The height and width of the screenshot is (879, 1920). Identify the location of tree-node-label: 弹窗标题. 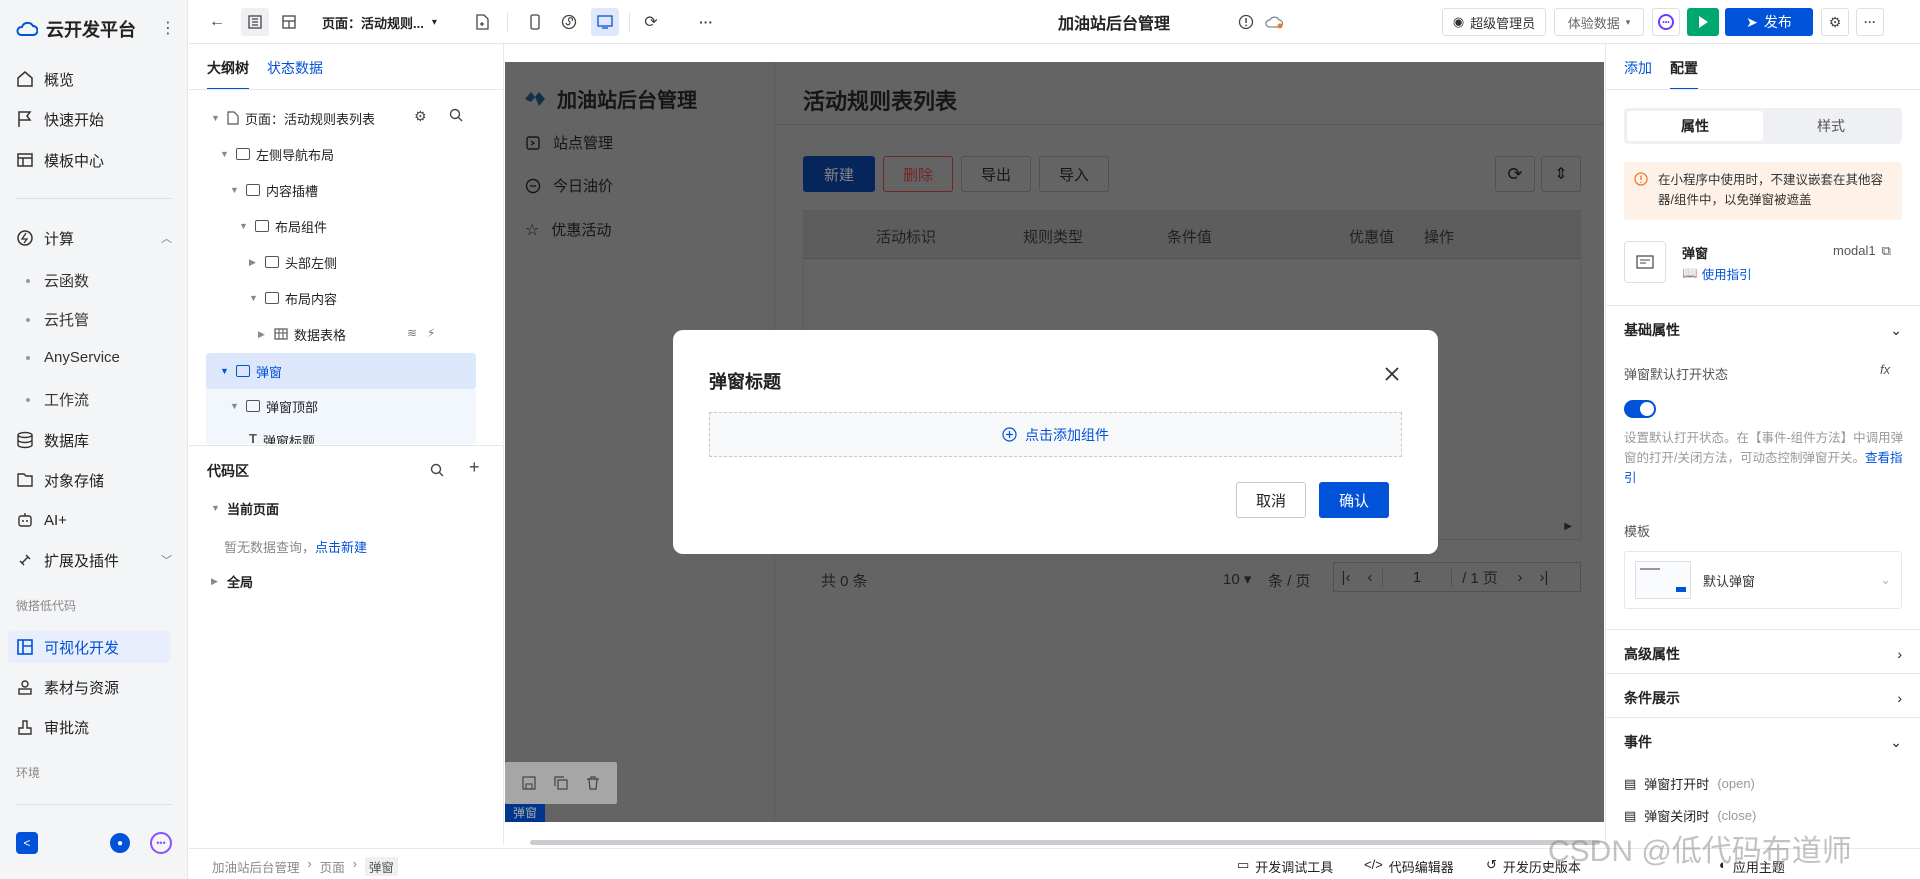
(288, 439).